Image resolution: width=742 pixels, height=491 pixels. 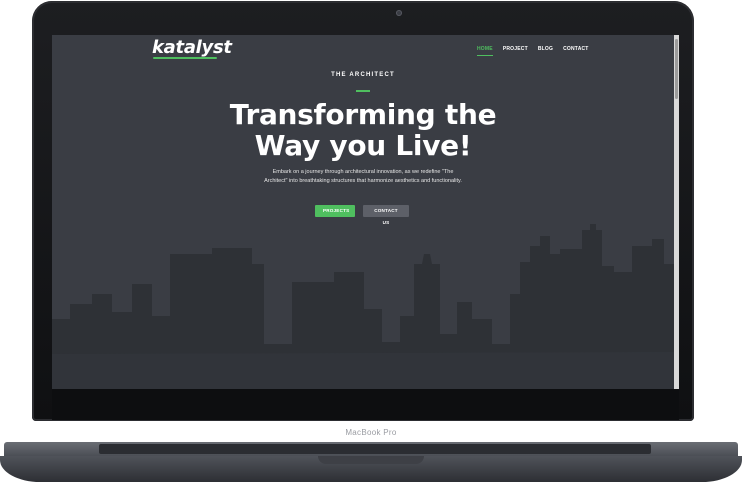 I want to click on open-notch, so click(x=371, y=460).